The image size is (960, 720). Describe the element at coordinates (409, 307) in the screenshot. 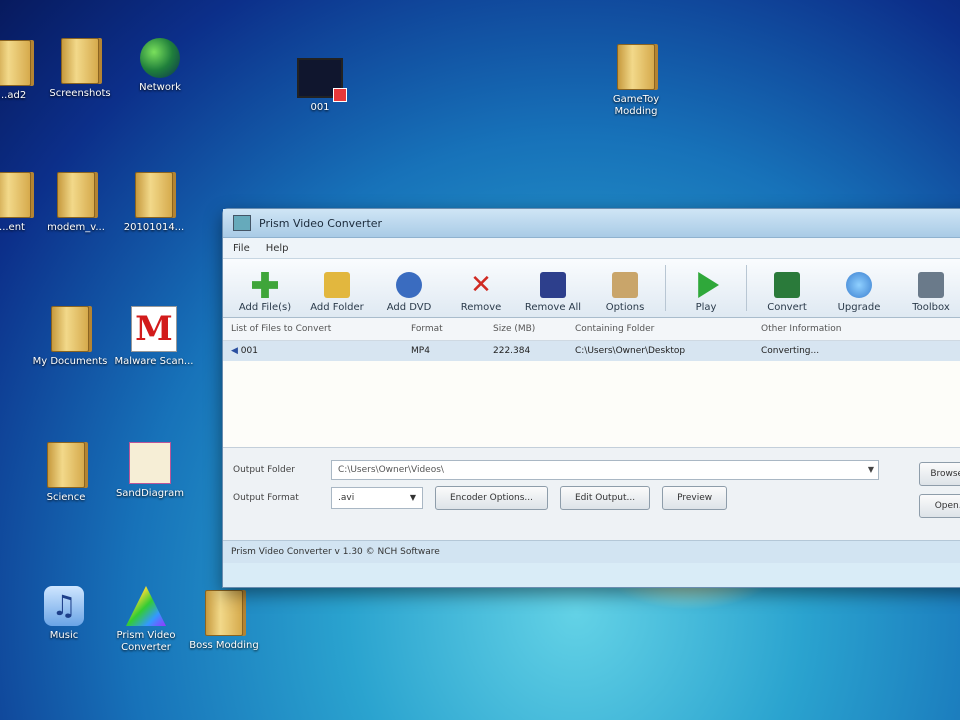

I see `add-dvd-label: Add DVD` at that location.